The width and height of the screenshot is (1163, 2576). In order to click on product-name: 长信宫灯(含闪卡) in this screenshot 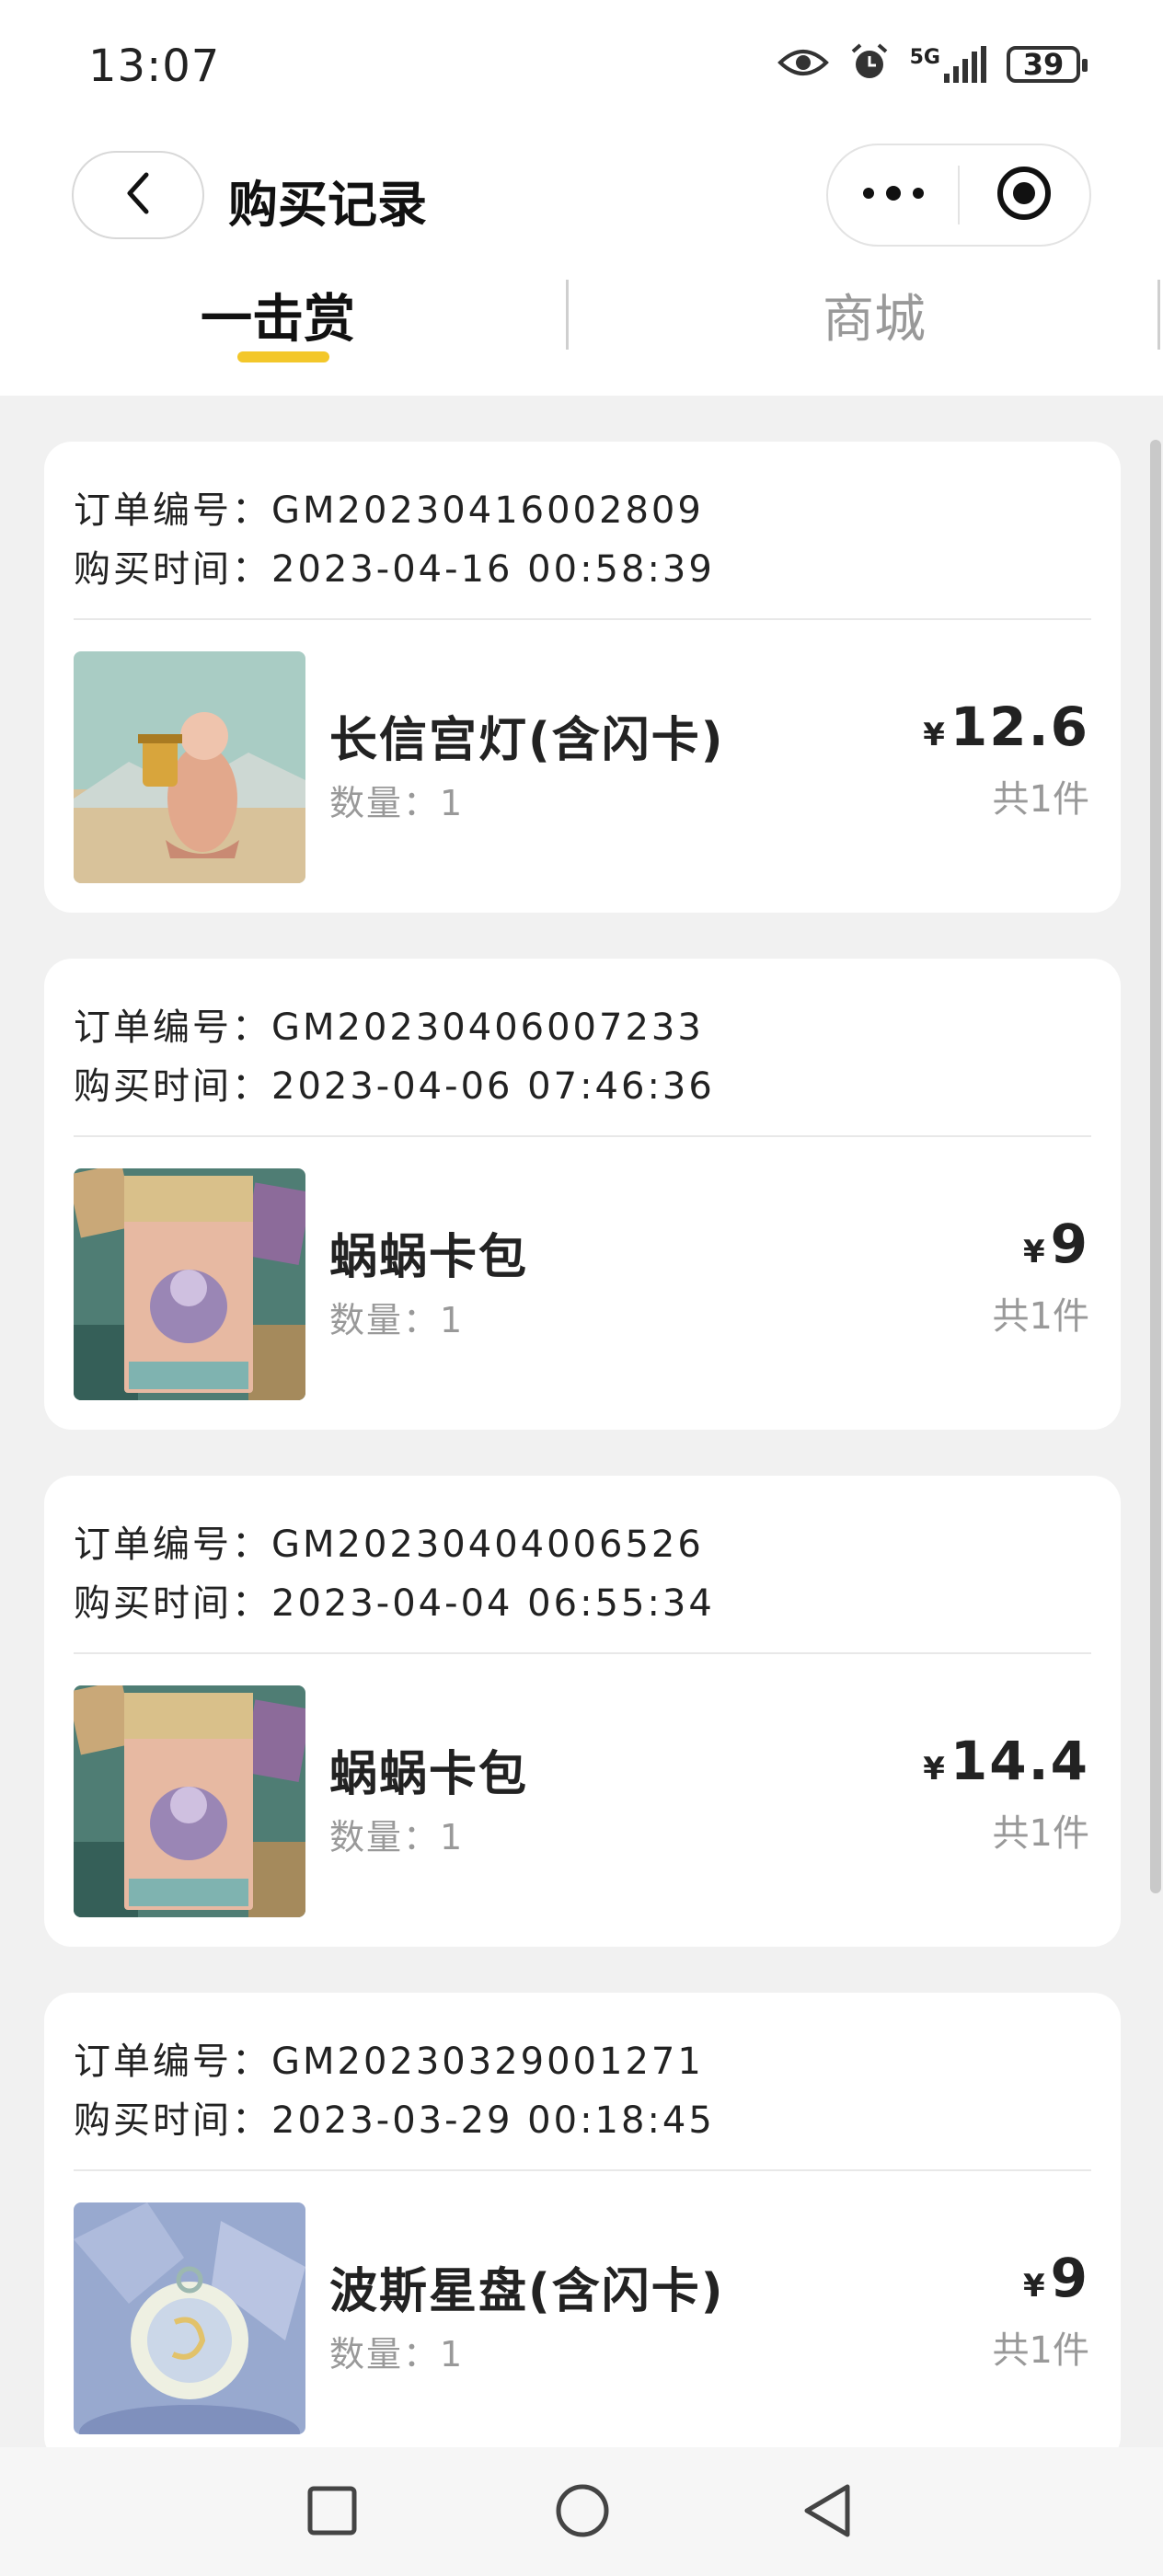, I will do `click(527, 740)`.